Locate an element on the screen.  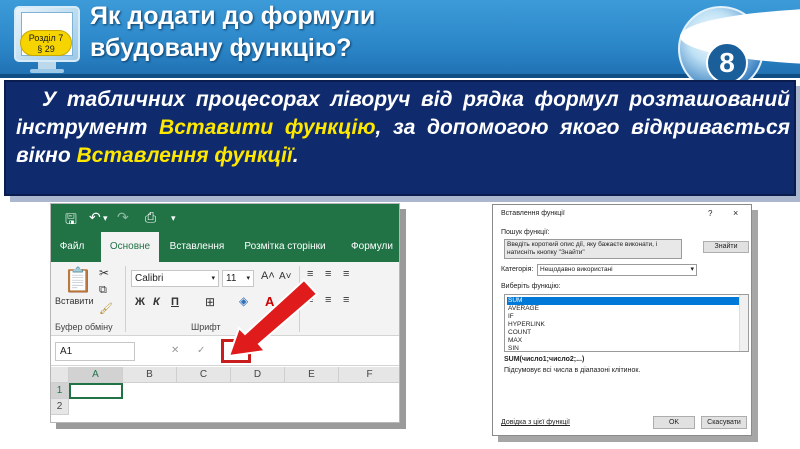
section-badge: Розділ 7 § 29 is located at coordinates (46, 43).